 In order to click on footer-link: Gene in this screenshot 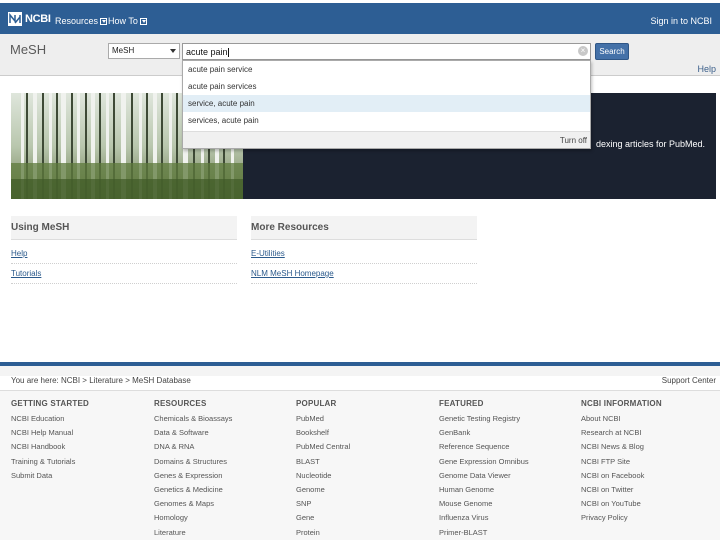, I will do `click(323, 518)`.